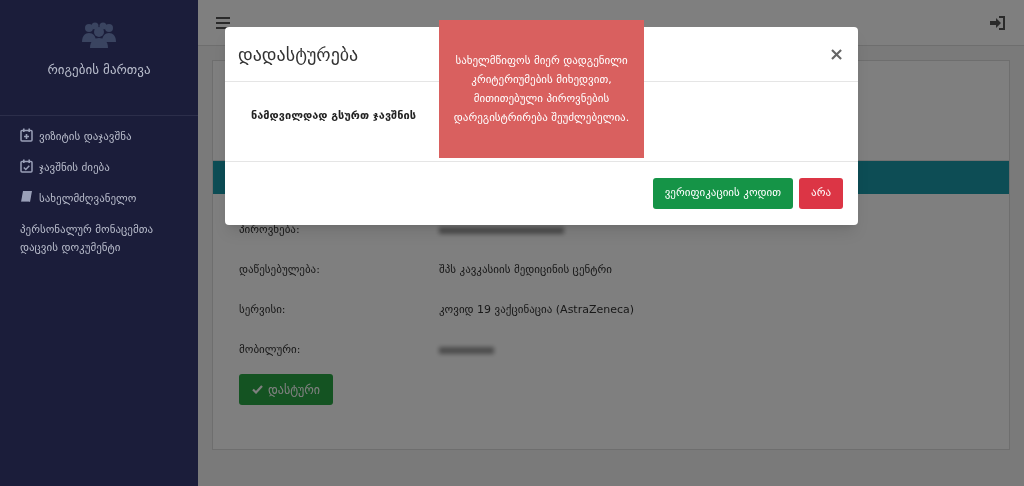 Image resolution: width=1024 pixels, height=486 pixels. Describe the element at coordinates (723, 193) in the screenshot. I see `verify-button: ვერიფიკაციის კოდით` at that location.